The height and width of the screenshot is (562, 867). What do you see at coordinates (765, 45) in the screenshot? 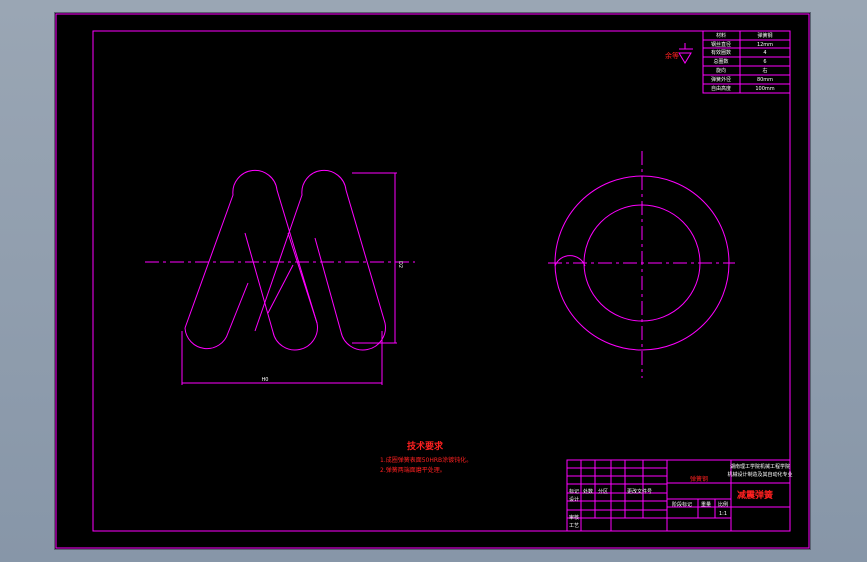
I see `spec-value-1: 12mm` at bounding box center [765, 45].